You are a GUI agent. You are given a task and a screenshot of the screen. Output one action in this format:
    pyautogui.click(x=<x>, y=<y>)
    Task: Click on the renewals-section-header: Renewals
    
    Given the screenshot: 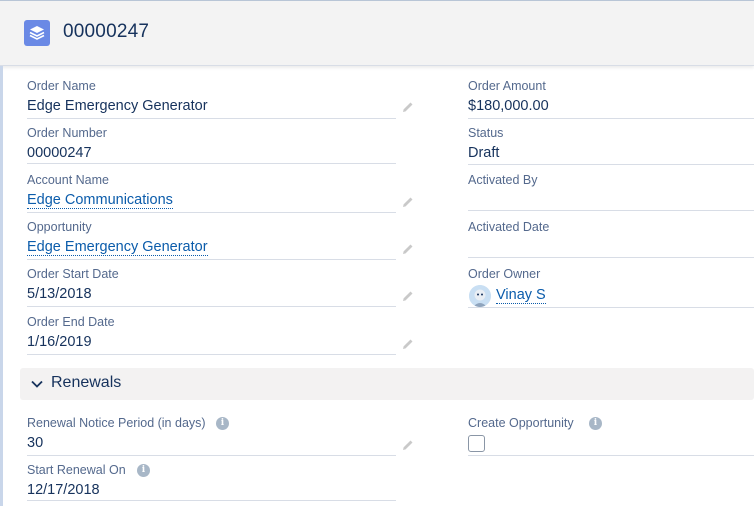 What is the action you would take?
    pyautogui.click(x=387, y=384)
    